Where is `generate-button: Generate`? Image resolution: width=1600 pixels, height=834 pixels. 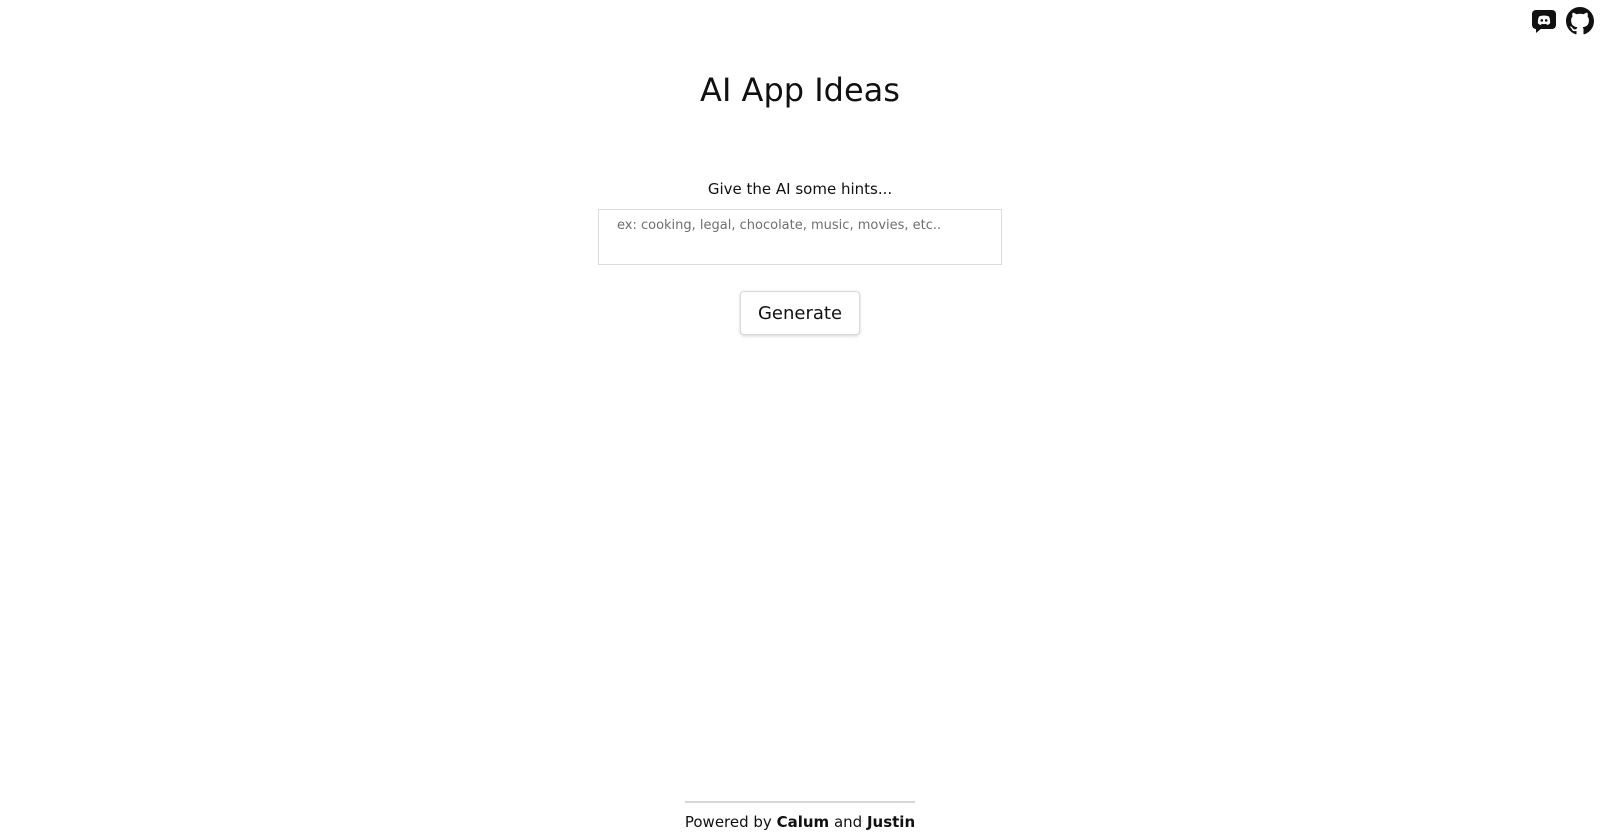 generate-button: Generate is located at coordinates (800, 313).